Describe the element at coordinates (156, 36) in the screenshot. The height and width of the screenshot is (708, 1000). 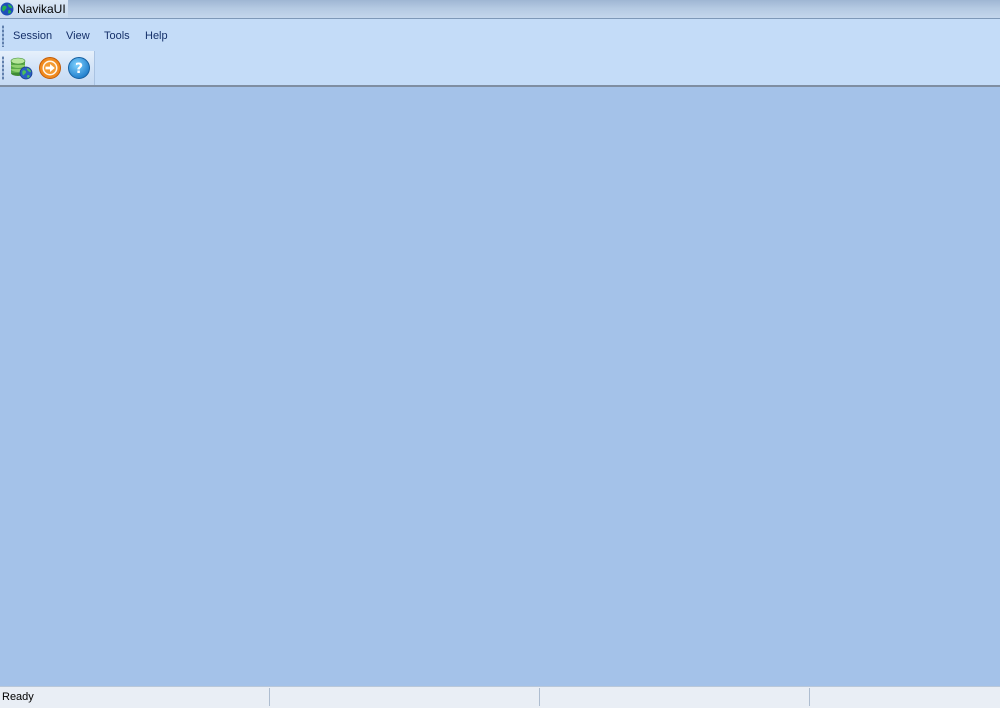
I see `menu-help: Help` at that location.